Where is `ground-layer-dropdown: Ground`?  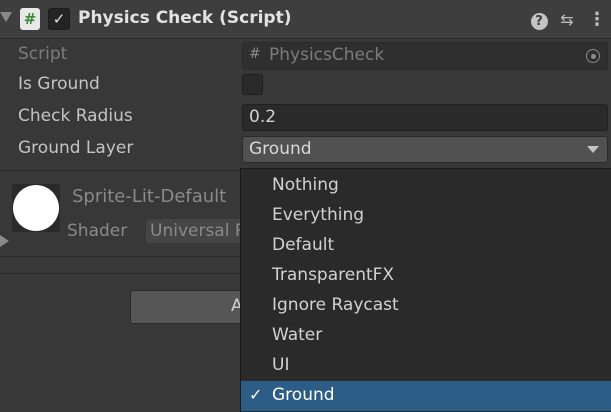 ground-layer-dropdown: Ground is located at coordinates (425, 149).